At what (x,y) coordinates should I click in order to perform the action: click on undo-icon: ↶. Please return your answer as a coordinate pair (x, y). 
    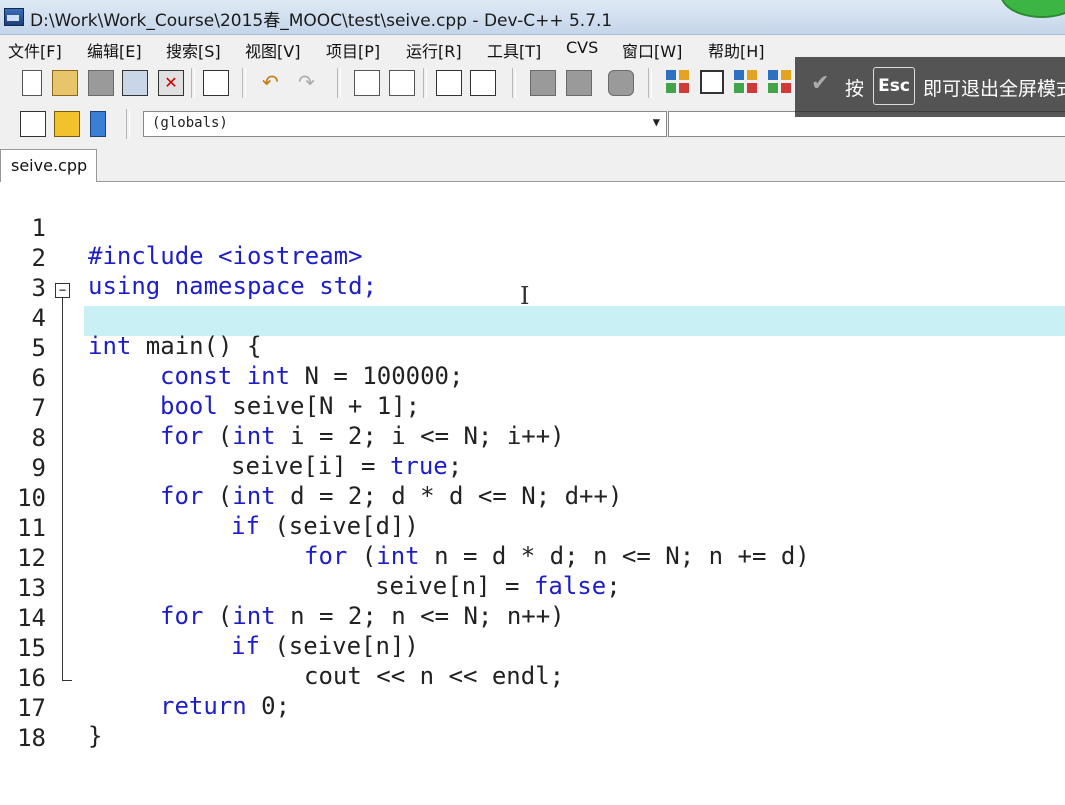
    Looking at the image, I should click on (274, 82).